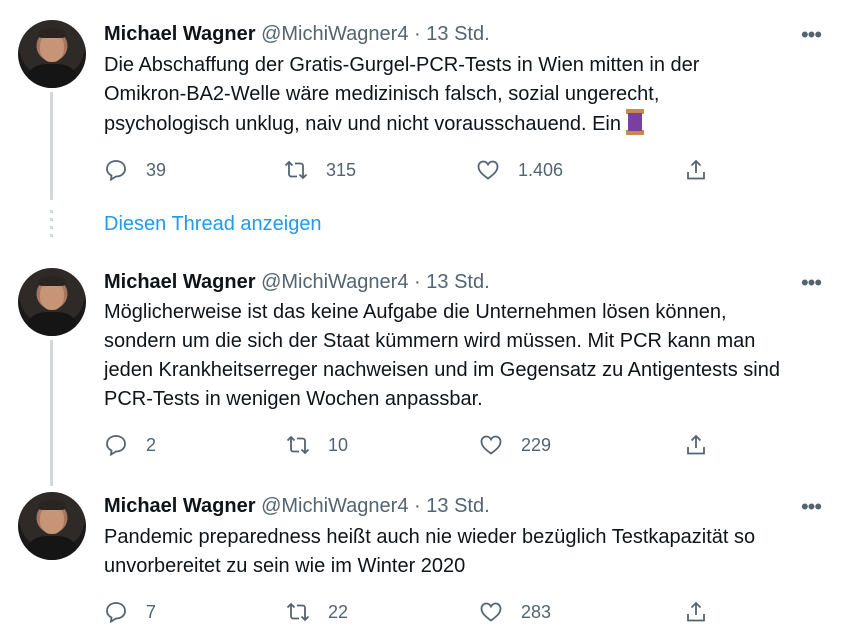  What do you see at coordinates (285, 566) in the screenshot?
I see `tweet-text-line: unvorbereitet zu sein wie im Winter 2020` at bounding box center [285, 566].